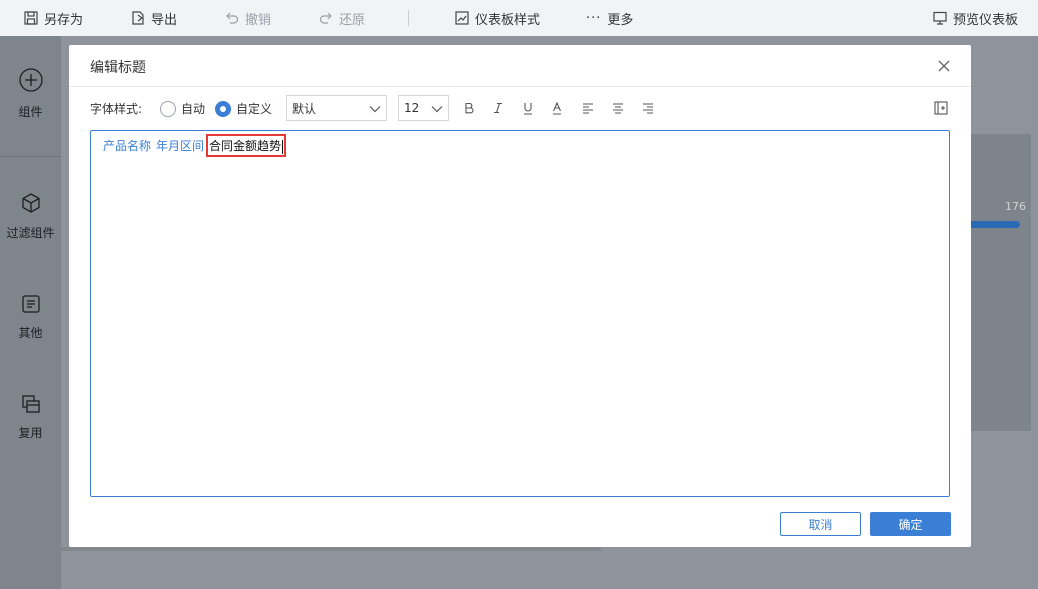  What do you see at coordinates (164, 20) in the screenshot?
I see `export-label: 导出` at bounding box center [164, 20].